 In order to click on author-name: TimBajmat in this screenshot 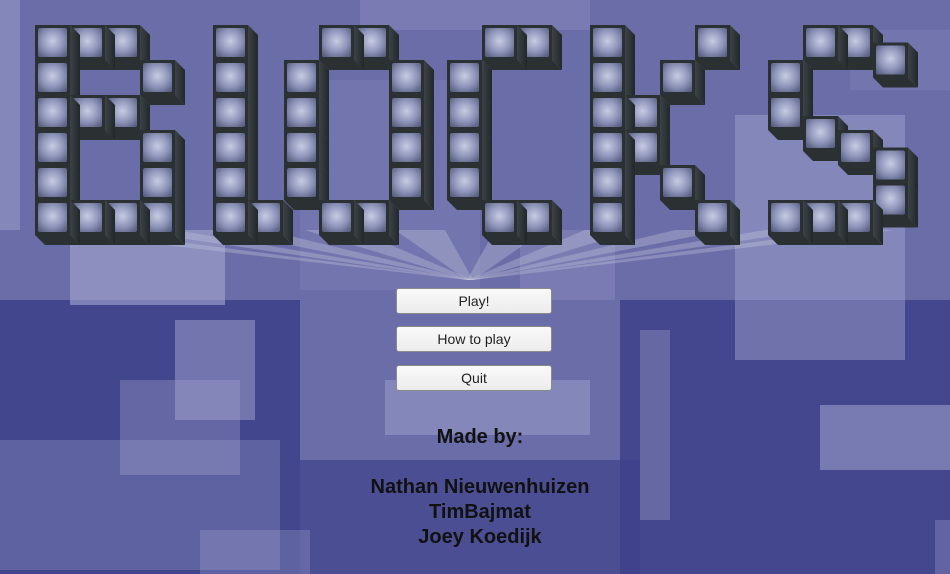, I will do `click(480, 512)`.